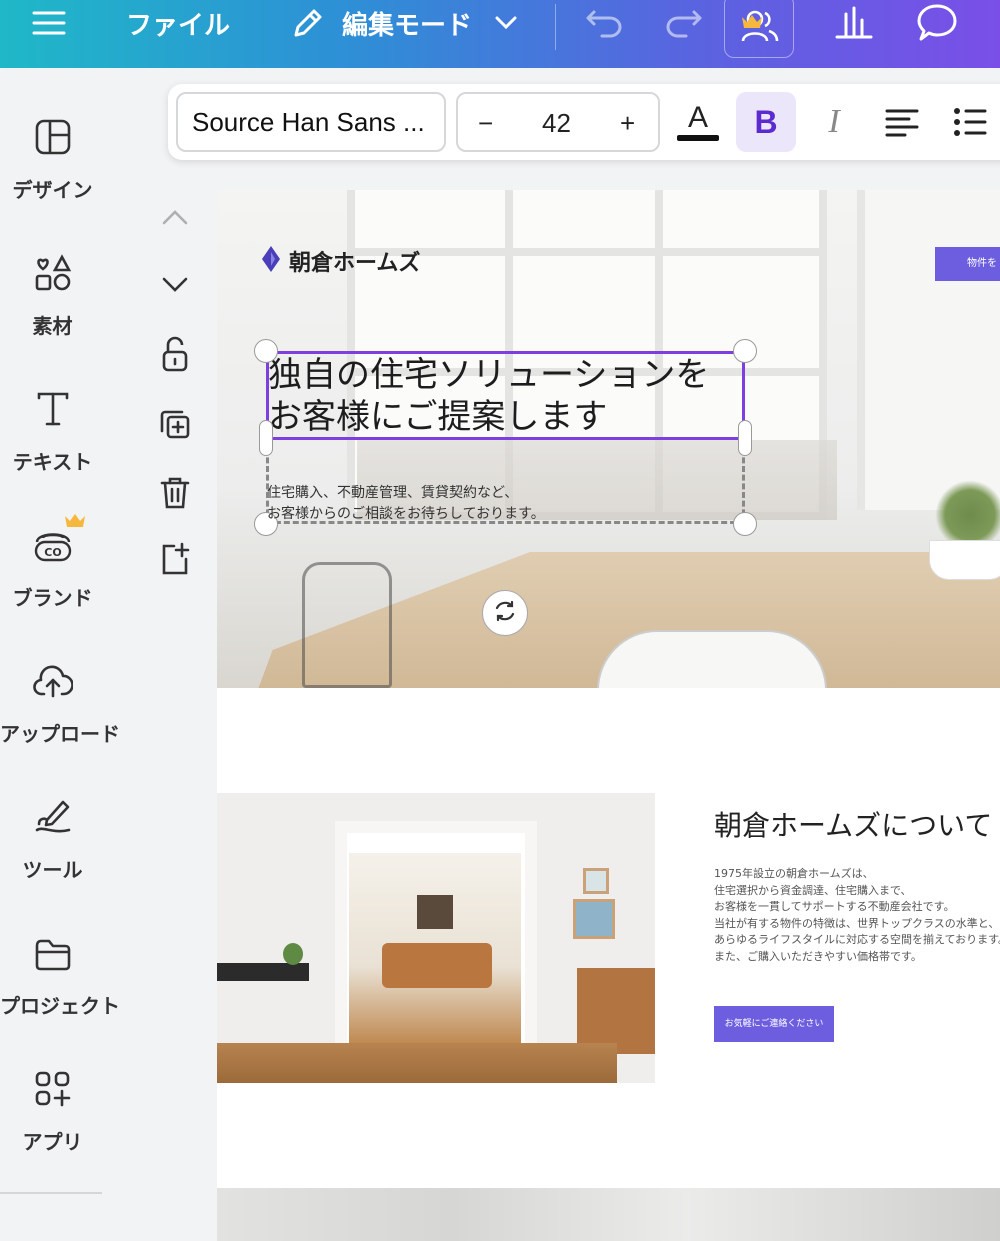  Describe the element at coordinates (49, 23) in the screenshot. I see `menu-icon` at that location.